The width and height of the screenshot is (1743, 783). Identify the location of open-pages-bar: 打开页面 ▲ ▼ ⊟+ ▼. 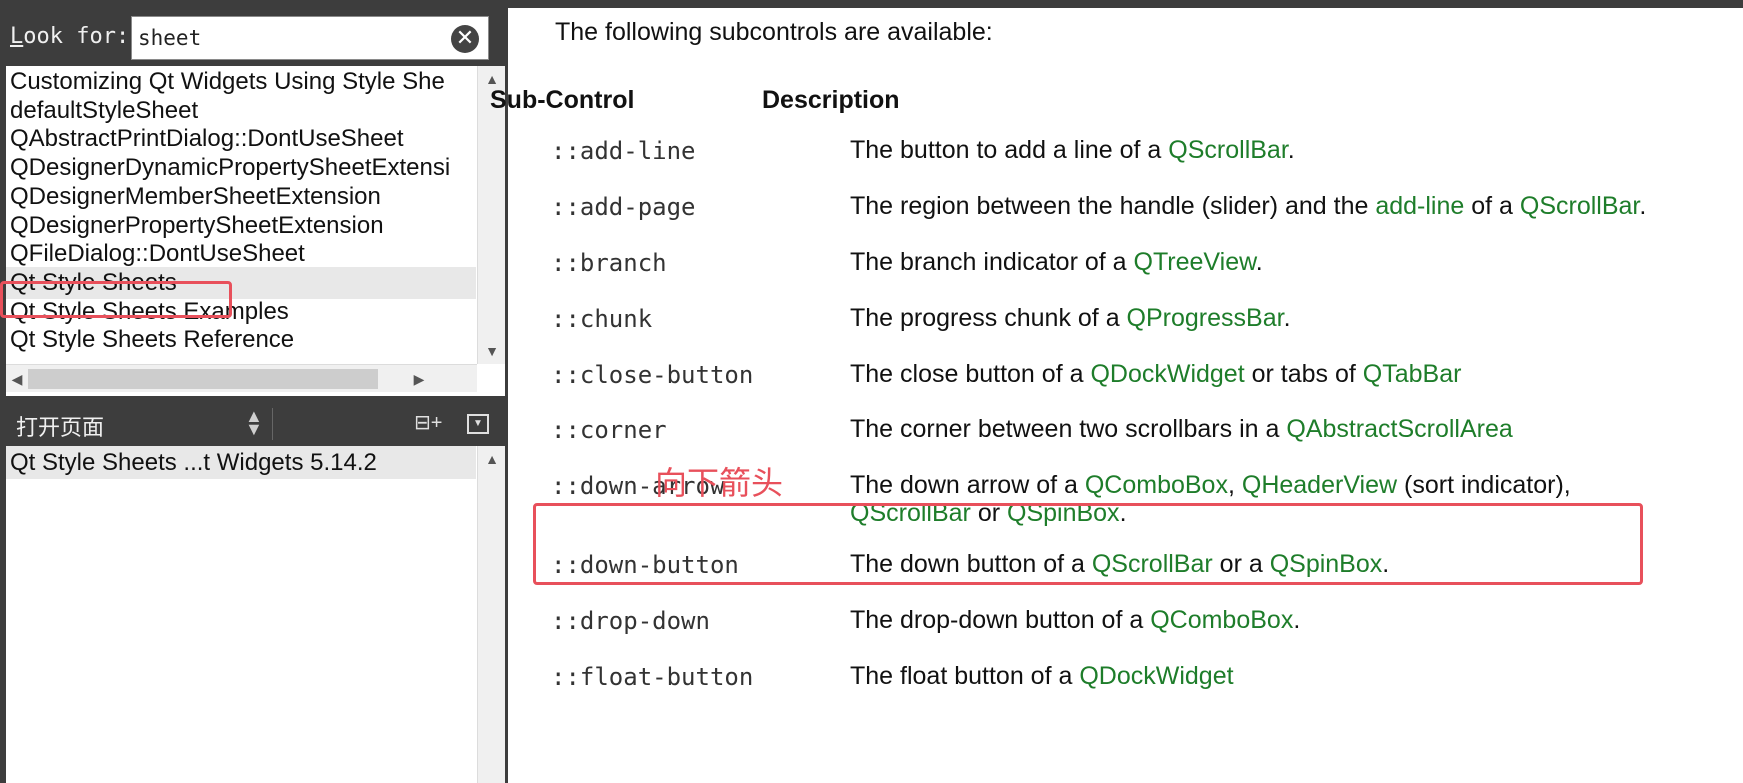
(252, 424).